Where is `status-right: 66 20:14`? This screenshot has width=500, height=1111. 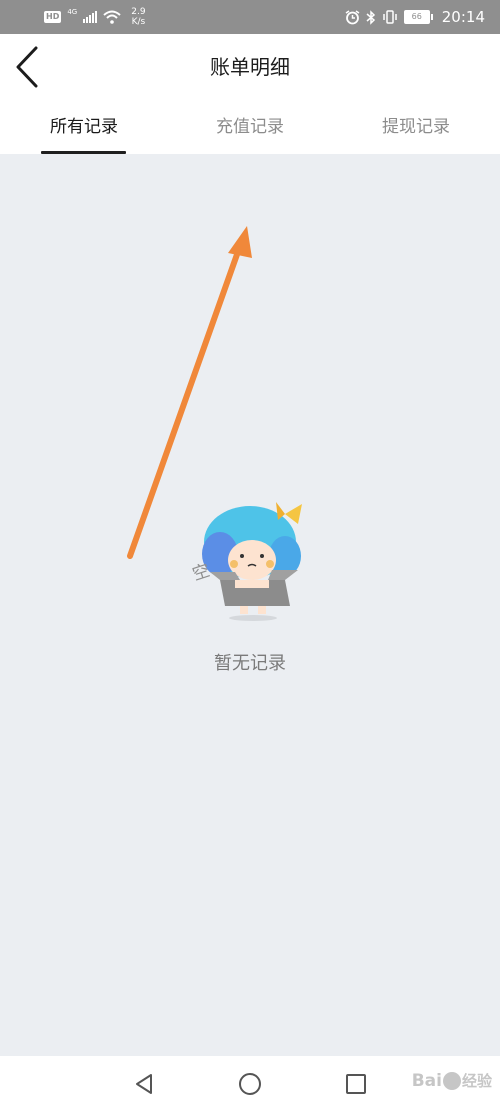
status-right: 66 20:14 is located at coordinates (415, 17).